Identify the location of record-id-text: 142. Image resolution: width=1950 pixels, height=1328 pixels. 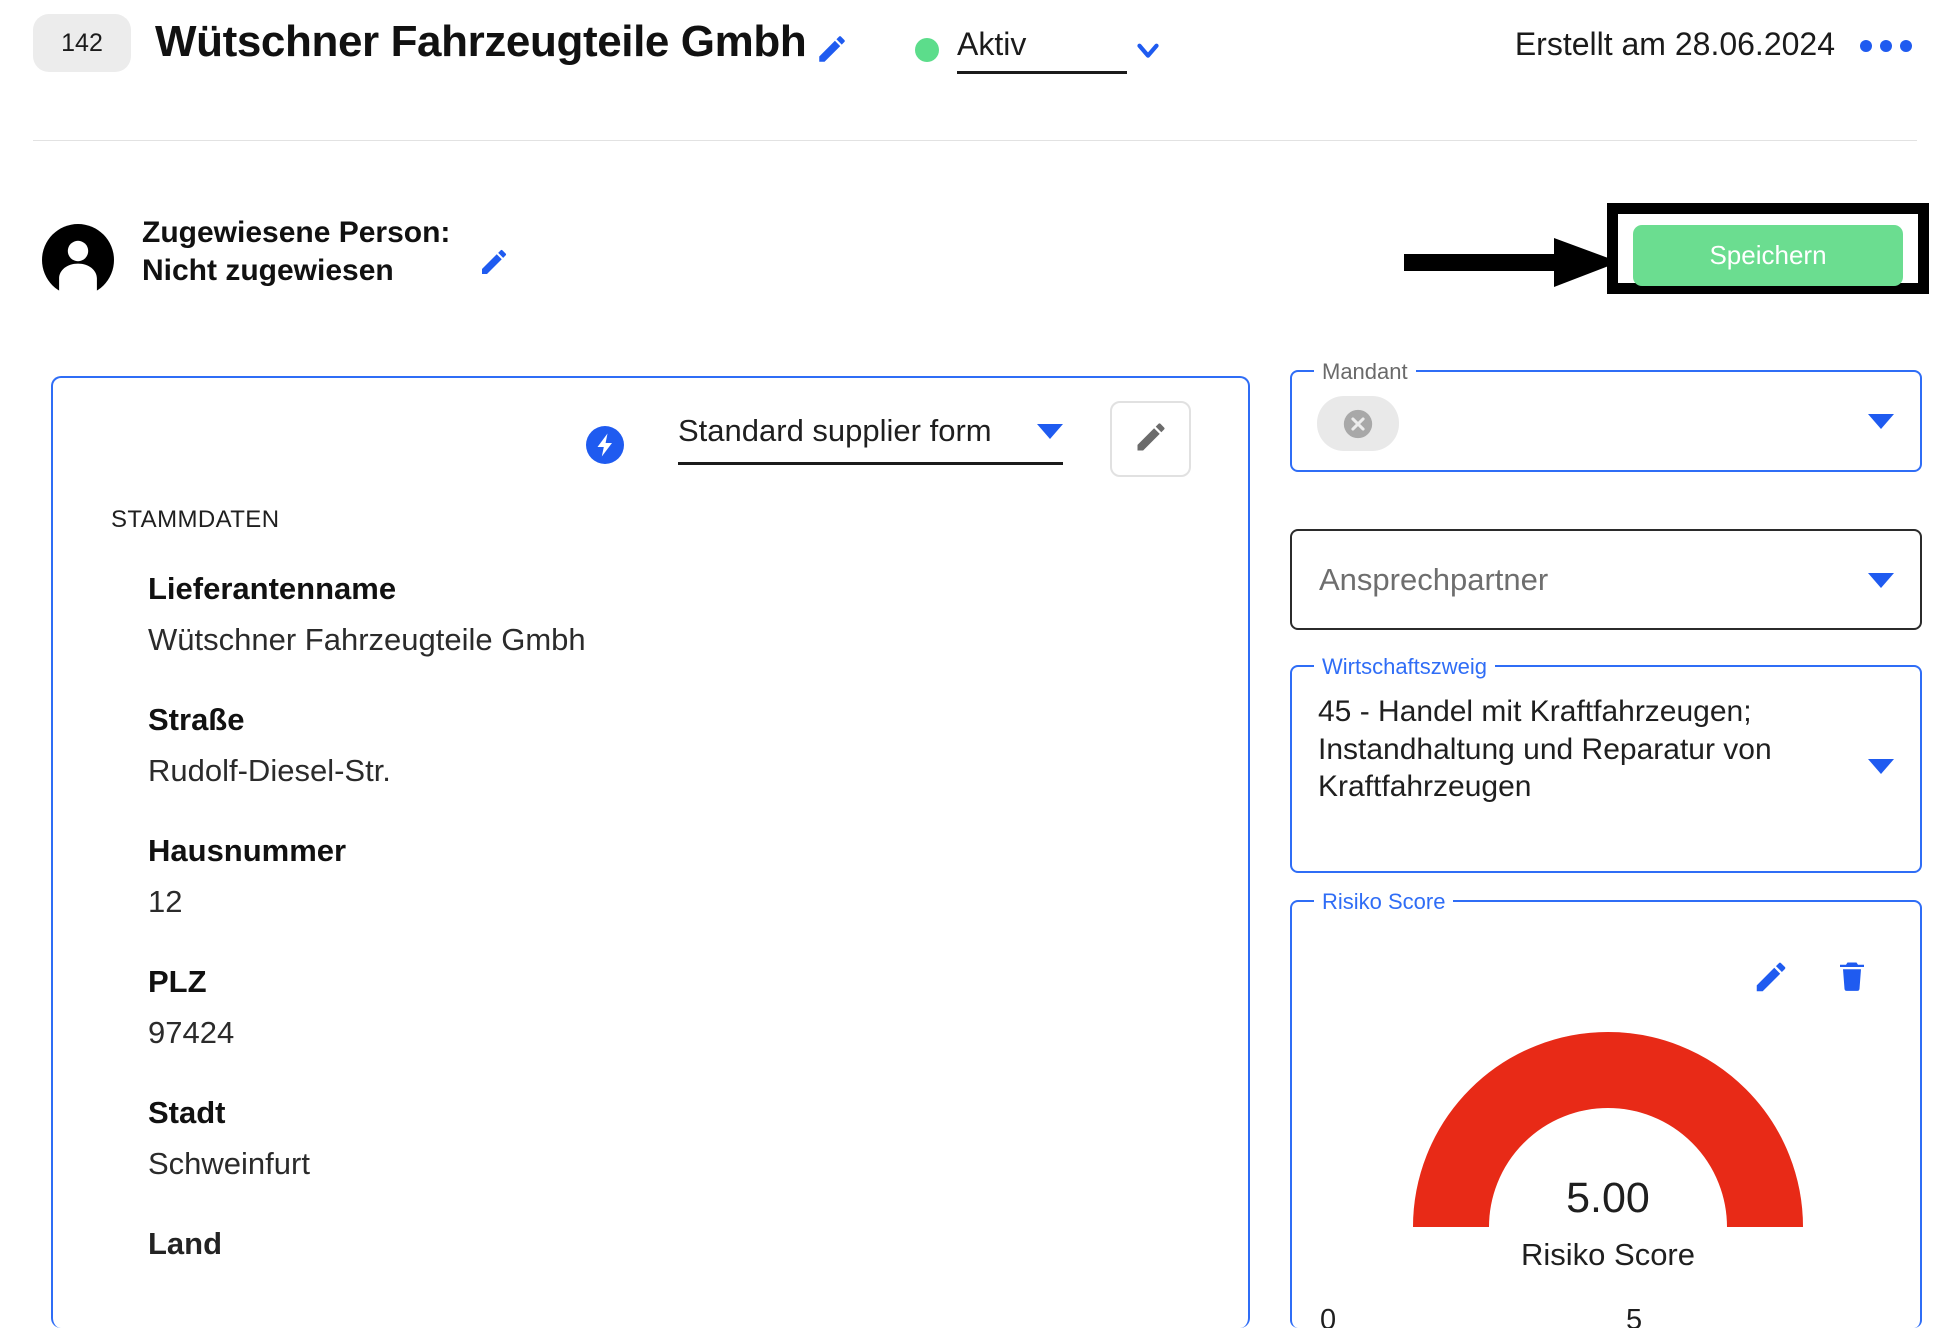
(82, 42).